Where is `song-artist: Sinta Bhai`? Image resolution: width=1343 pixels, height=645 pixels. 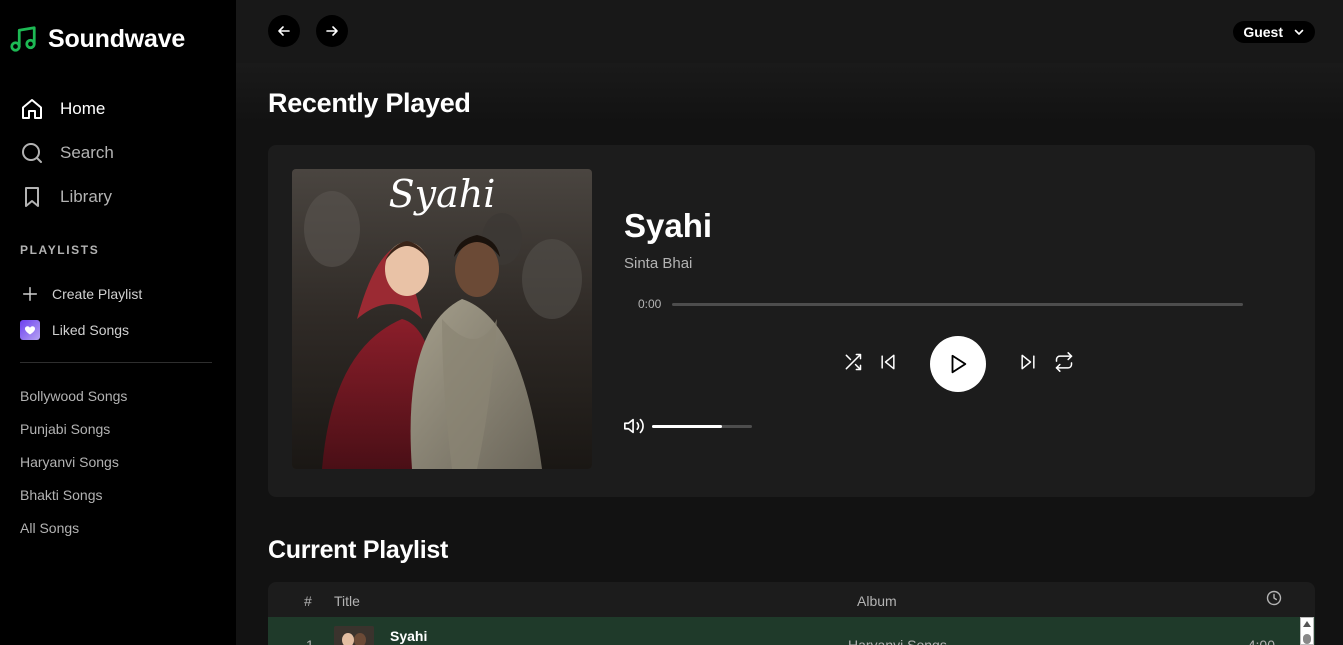
song-artist: Sinta Bhai is located at coordinates (658, 263).